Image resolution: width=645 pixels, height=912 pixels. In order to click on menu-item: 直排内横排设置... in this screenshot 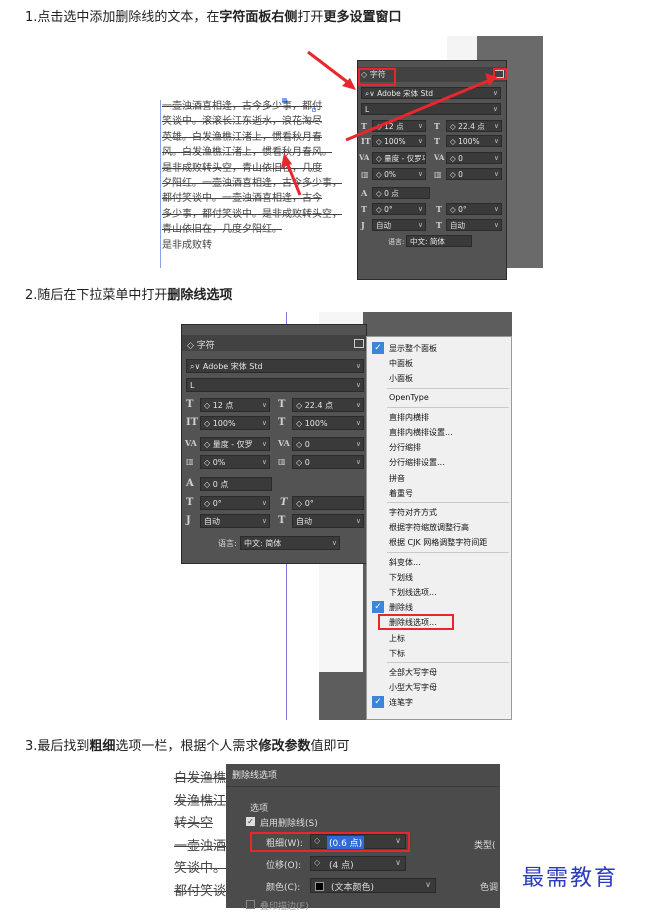, I will do `click(421, 432)`.